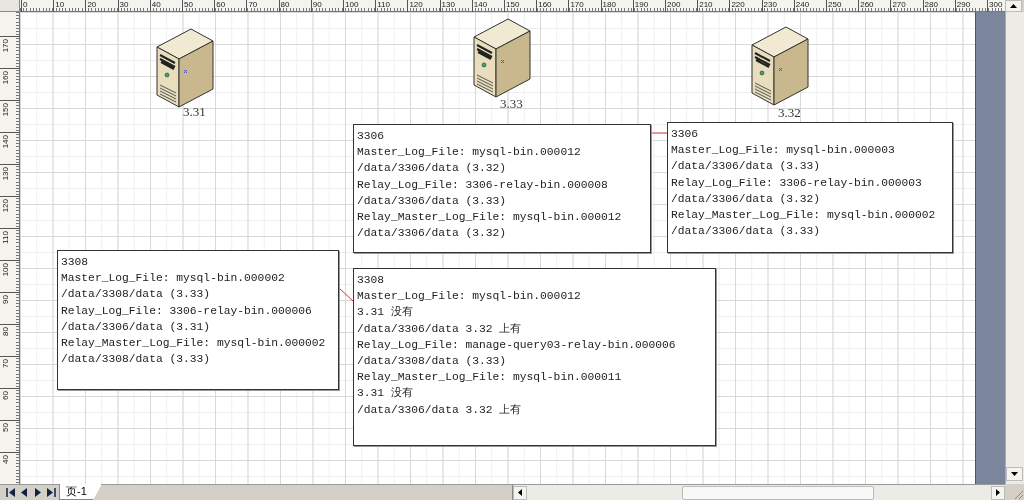  Describe the element at coordinates (490, 217) in the screenshot. I see `box-text-line: Relay_Master_Log_File: mysql-bin.000012` at that location.